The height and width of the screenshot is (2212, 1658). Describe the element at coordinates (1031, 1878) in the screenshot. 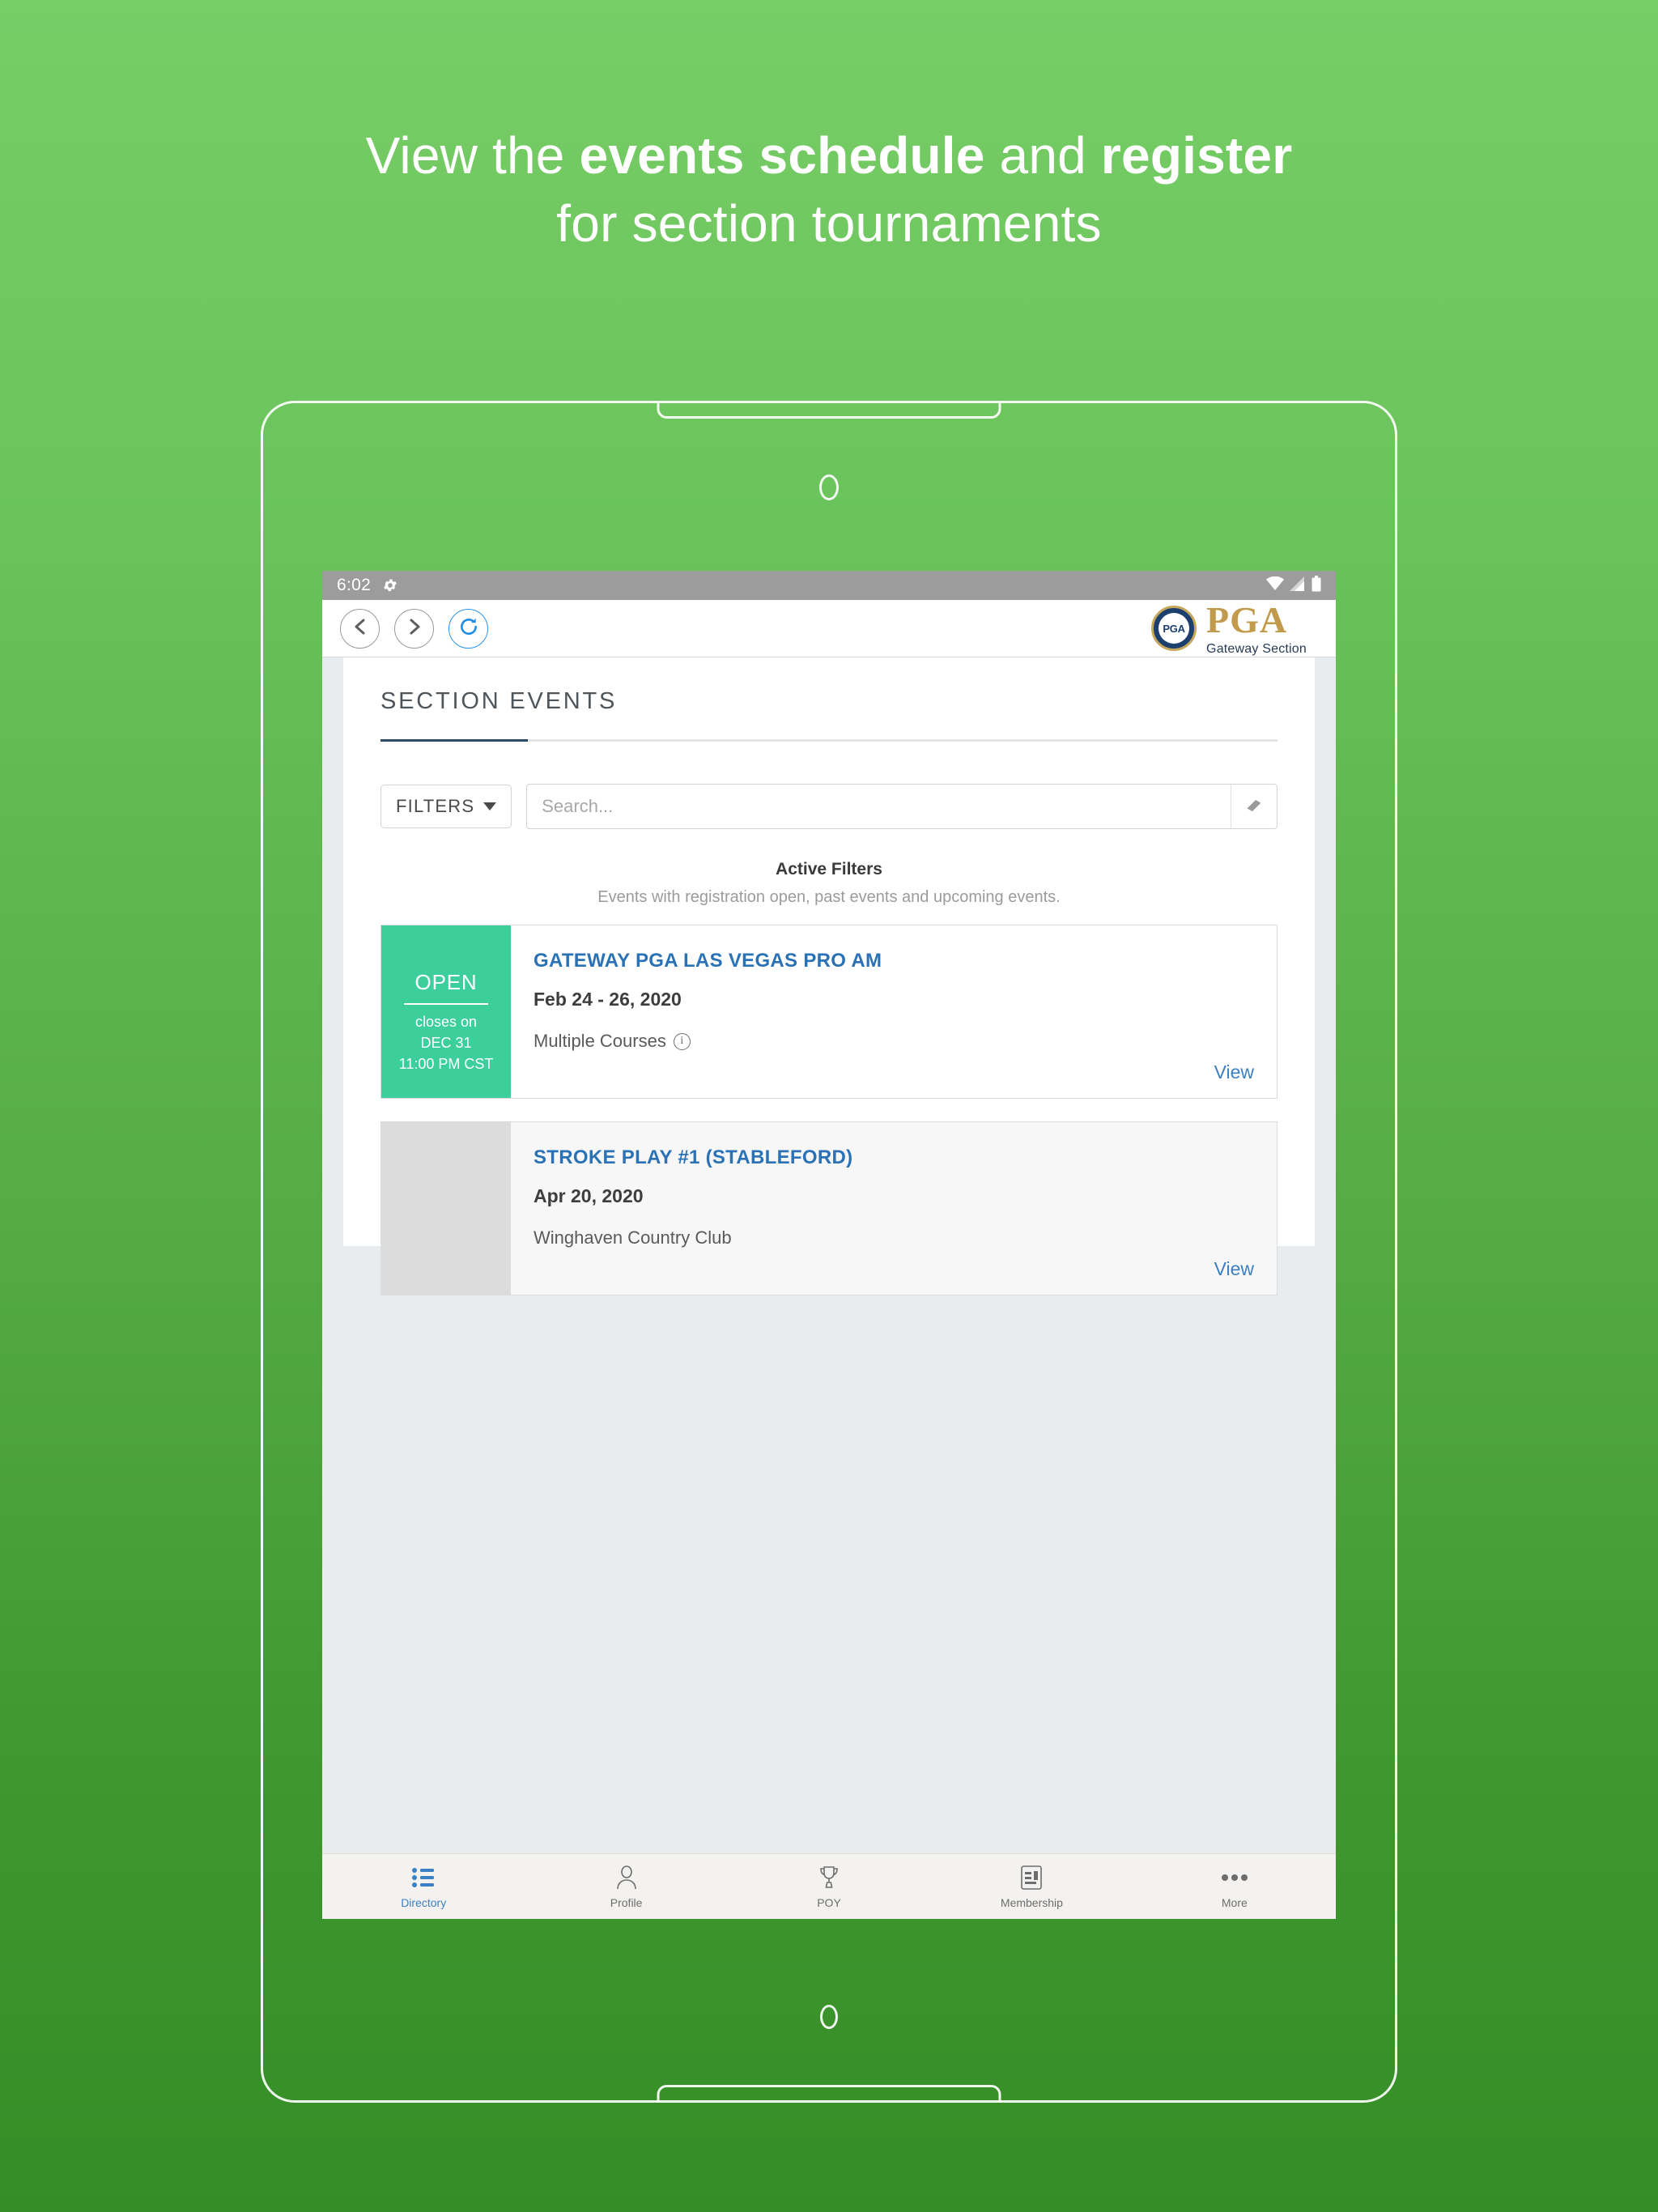

I see `id-card-icon` at that location.